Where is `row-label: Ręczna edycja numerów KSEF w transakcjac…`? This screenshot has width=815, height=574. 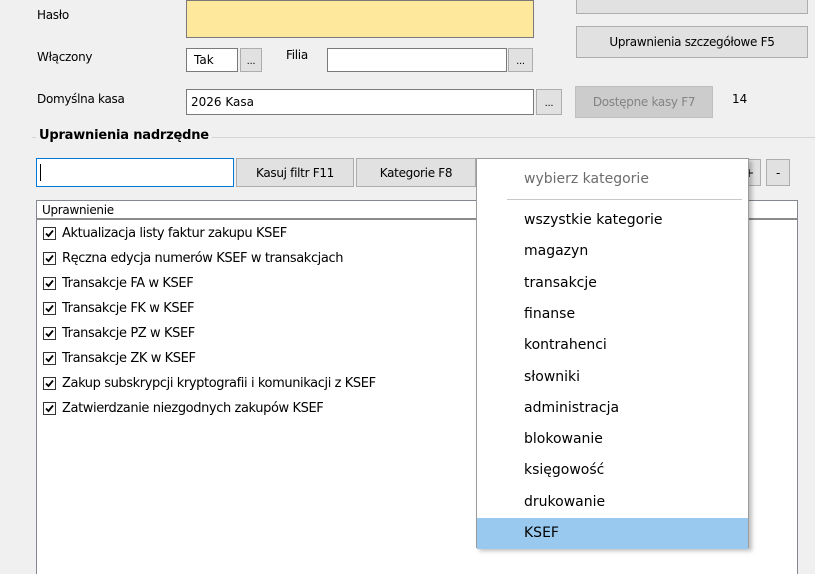
row-label: Ręczna edycja numerów KSEF w transakcjac… is located at coordinates (203, 258).